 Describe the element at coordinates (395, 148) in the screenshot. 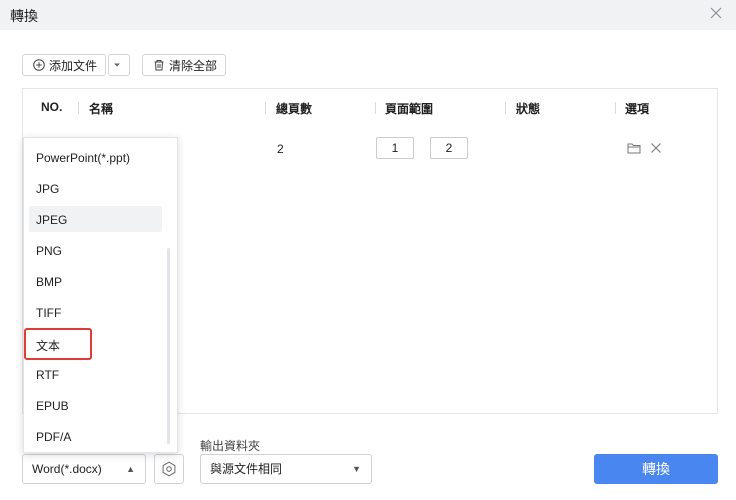

I see `range-from-input: 1` at that location.